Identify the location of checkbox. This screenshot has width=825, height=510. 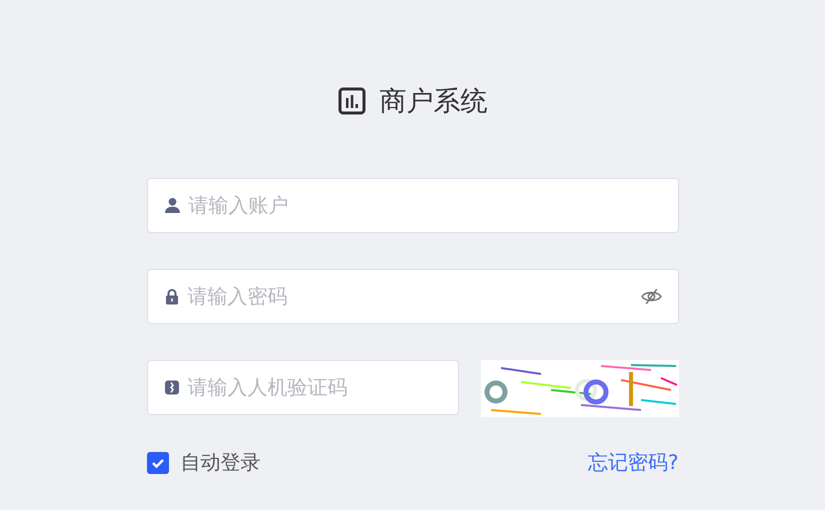
(157, 463).